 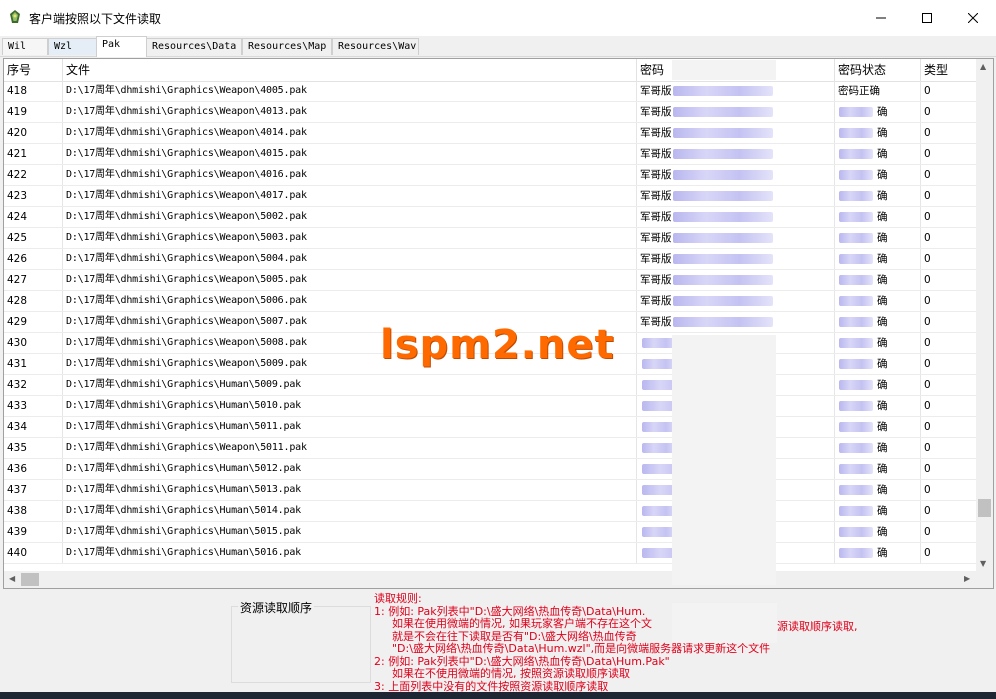 What do you see at coordinates (350, 385) in the screenshot?
I see `row-file: D:\17周年\dhmishi\Graphics\Human\5009.pak` at bounding box center [350, 385].